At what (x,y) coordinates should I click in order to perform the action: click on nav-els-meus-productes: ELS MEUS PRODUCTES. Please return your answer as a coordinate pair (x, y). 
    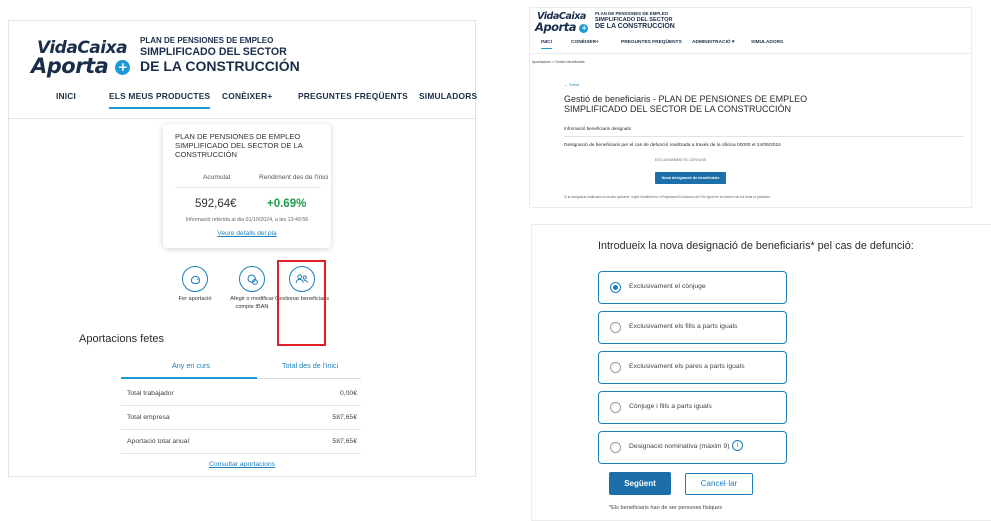
    Looking at the image, I should click on (160, 100).